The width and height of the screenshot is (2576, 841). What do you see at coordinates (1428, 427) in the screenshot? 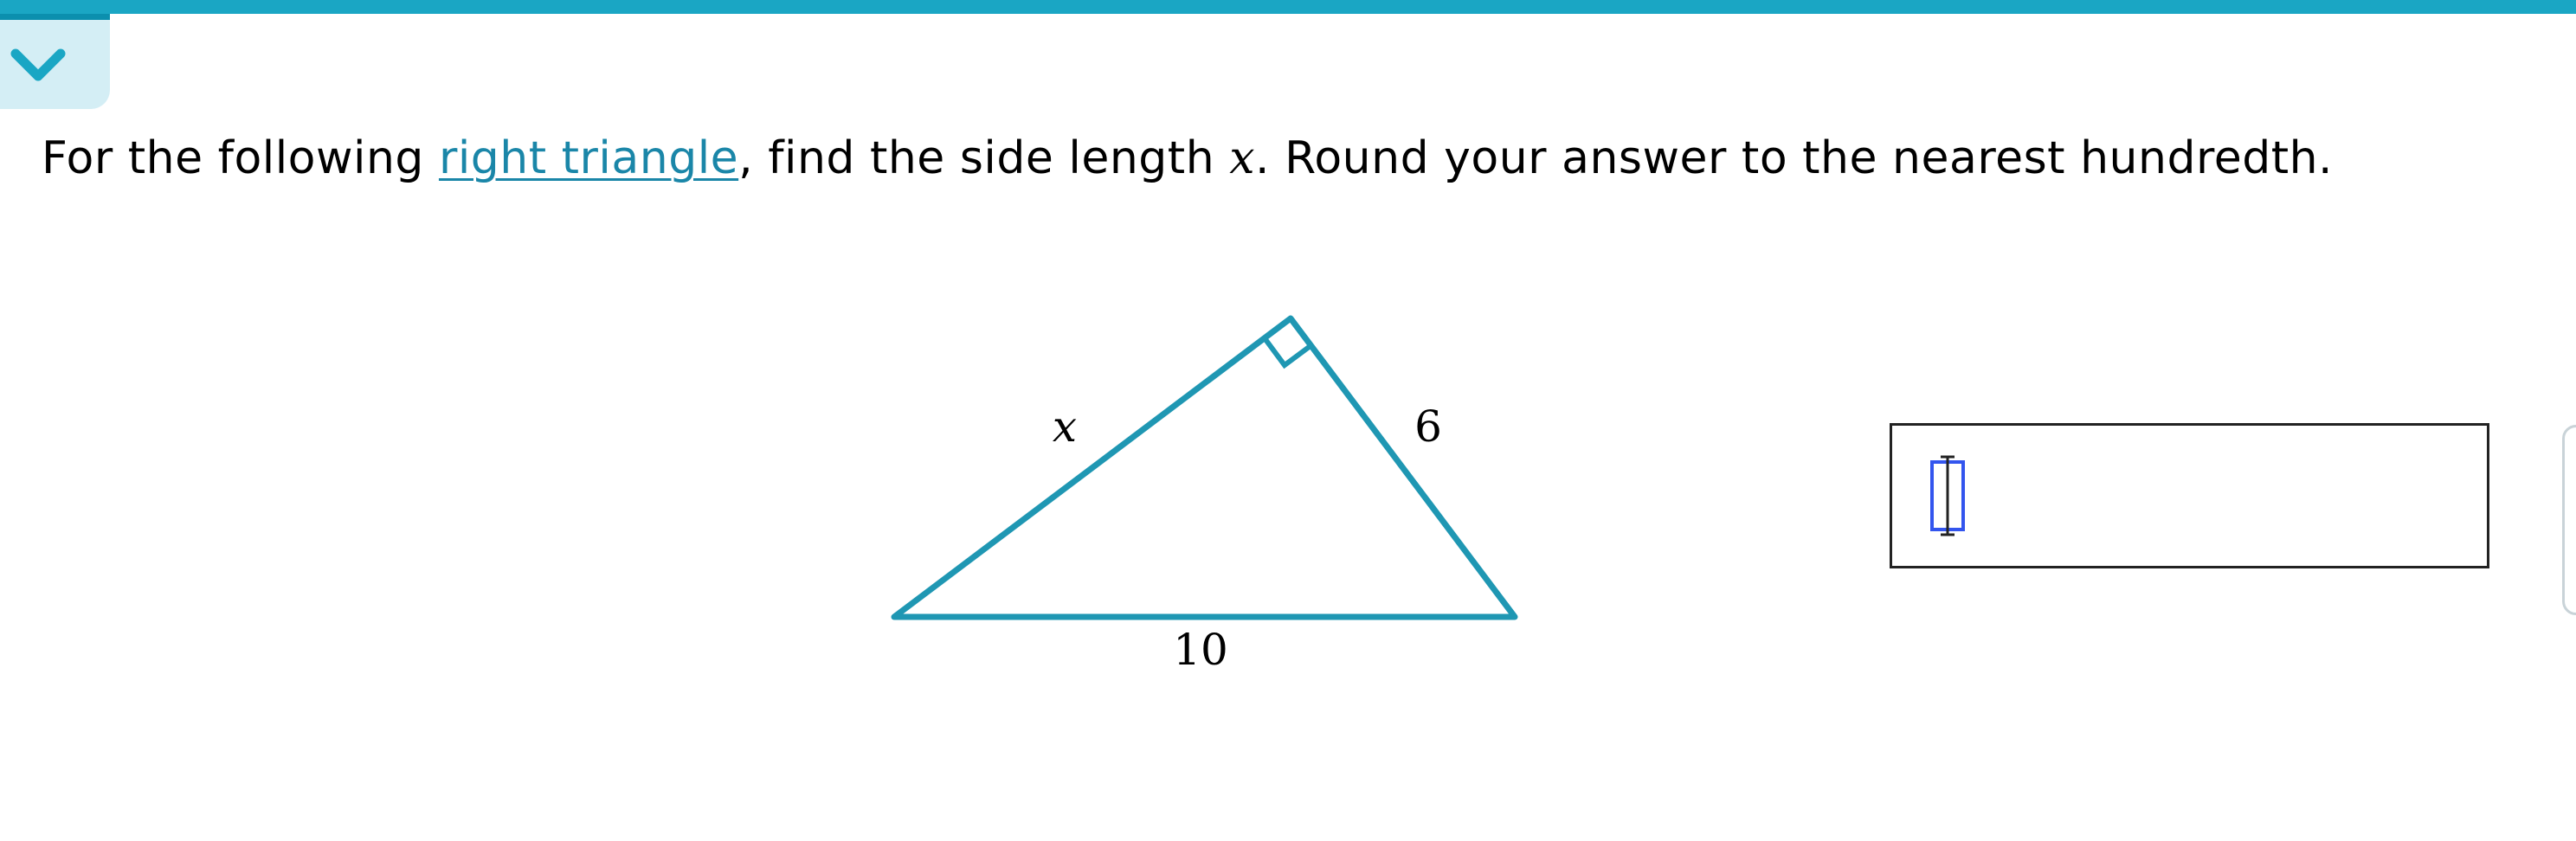
I see `label-side-6: 6` at bounding box center [1428, 427].